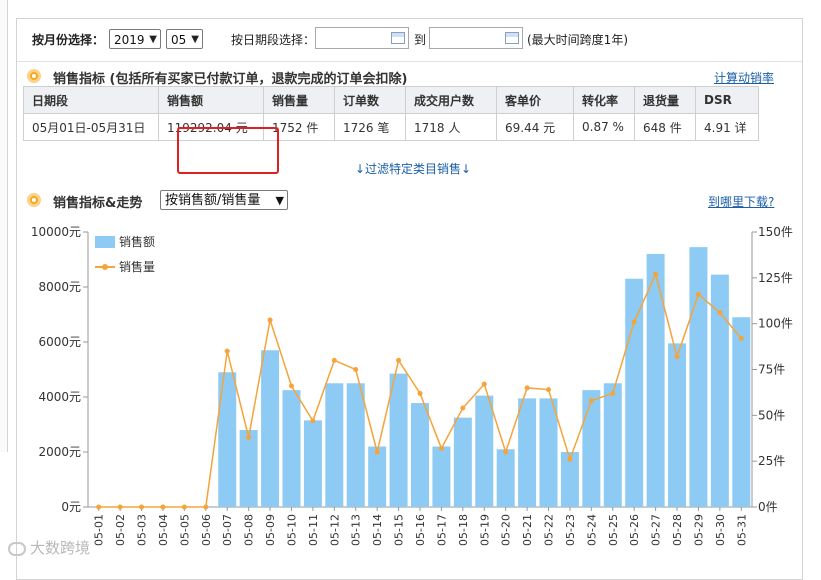  Describe the element at coordinates (142, 530) in the screenshot. I see `x-tick-label: 05-03` at that location.